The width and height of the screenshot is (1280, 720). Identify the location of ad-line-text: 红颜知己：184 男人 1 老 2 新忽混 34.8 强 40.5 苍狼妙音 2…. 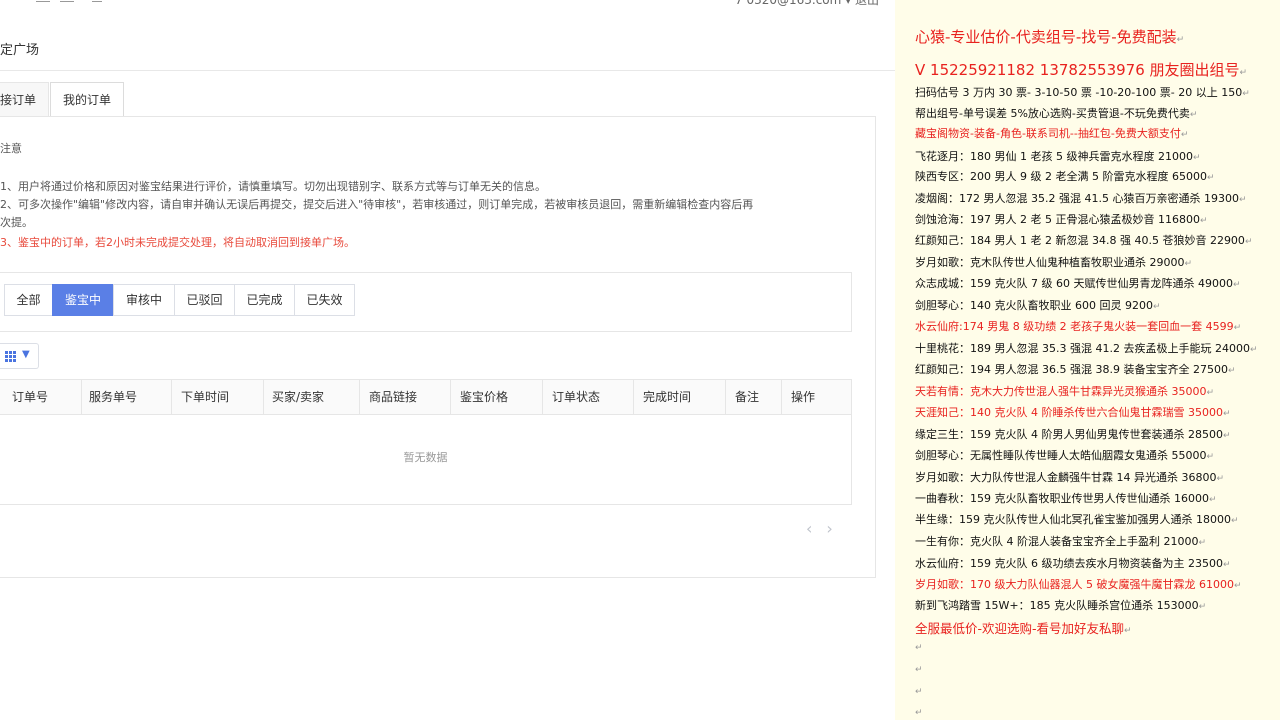
(1080, 240).